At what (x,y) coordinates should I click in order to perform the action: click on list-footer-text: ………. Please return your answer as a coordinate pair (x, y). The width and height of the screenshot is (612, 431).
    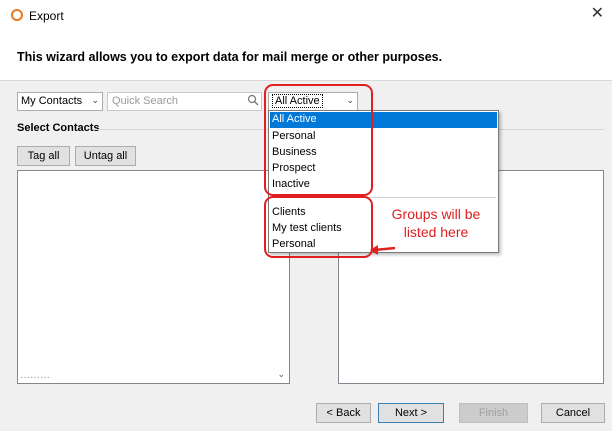
    Looking at the image, I should click on (35, 375).